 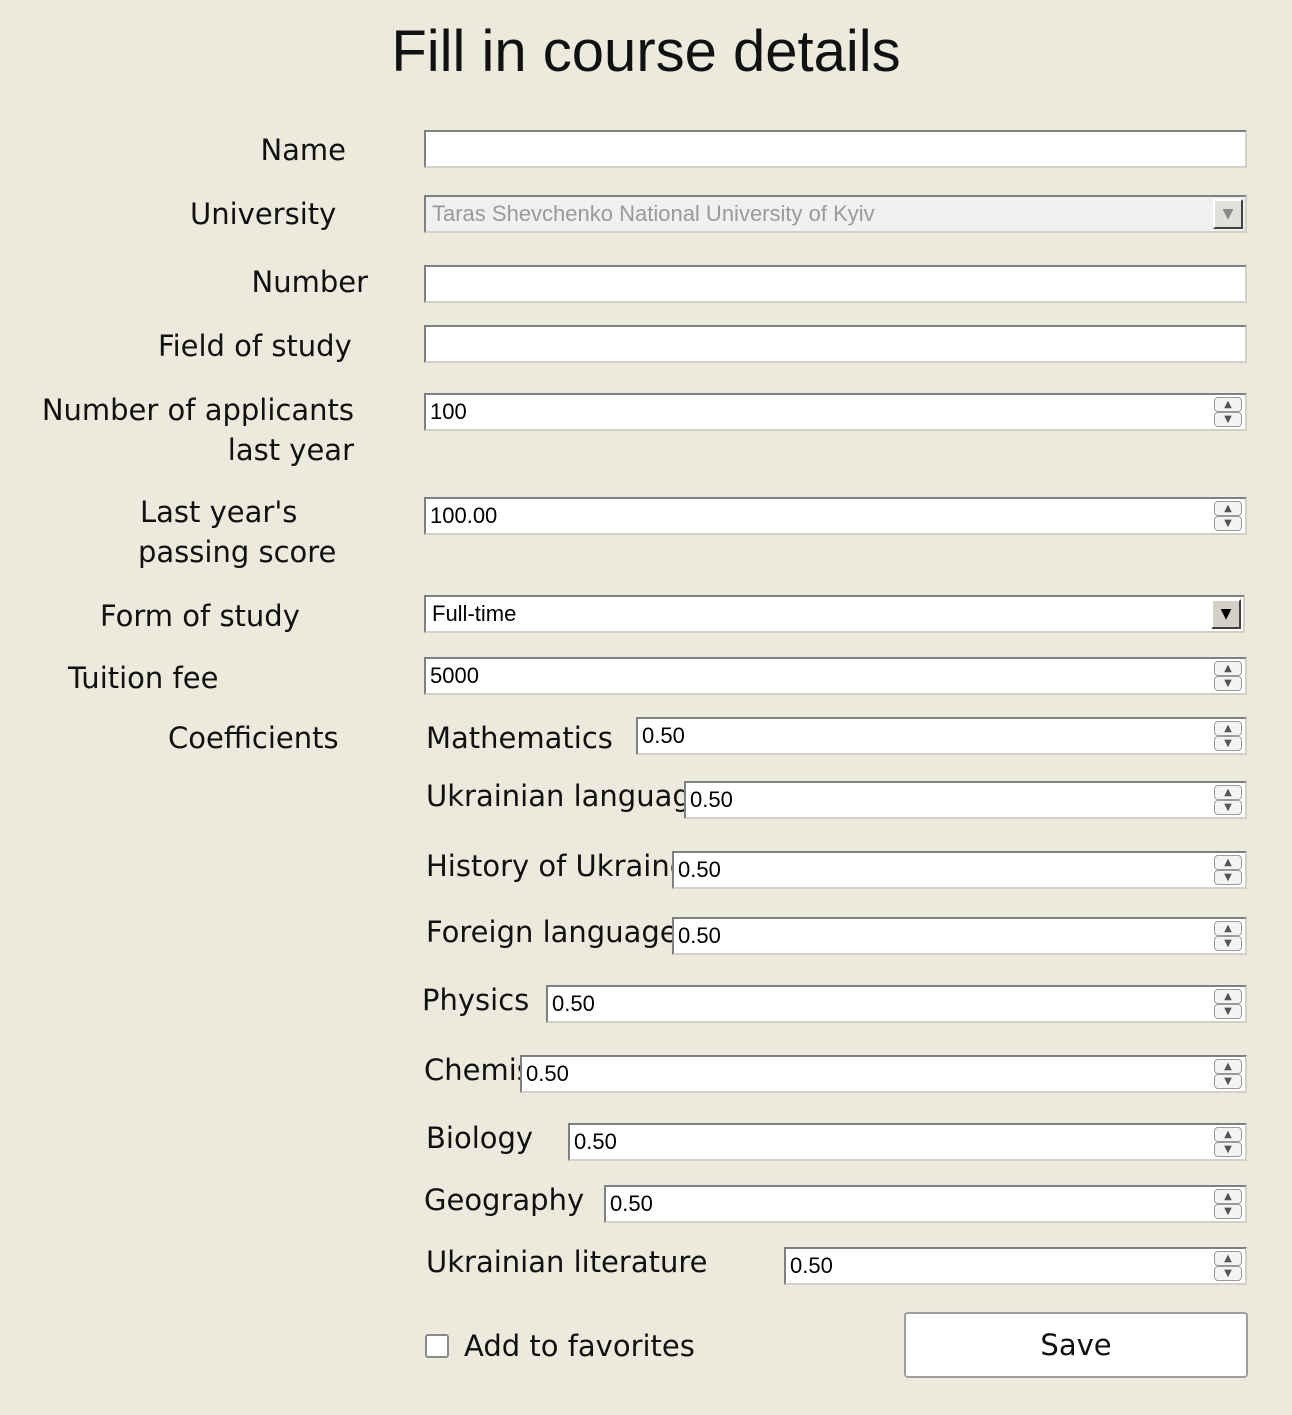 What do you see at coordinates (998, 1266) in the screenshot?
I see `coef-input-ukrainian-literature` at bounding box center [998, 1266].